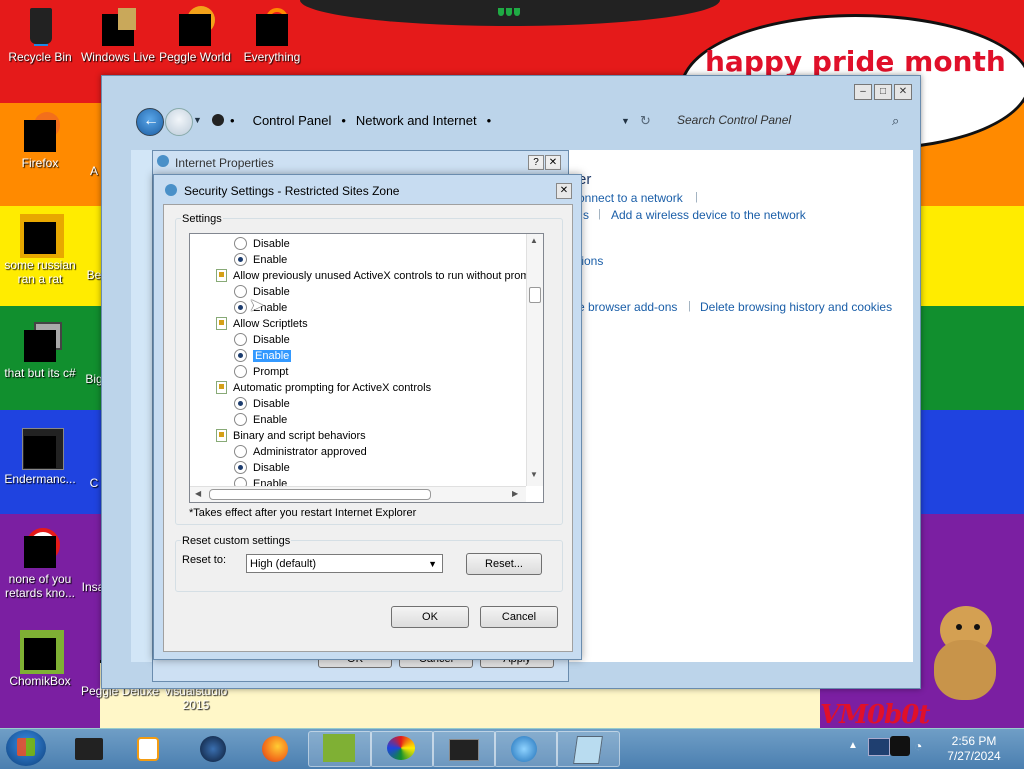 This screenshot has height=769, width=1024. Describe the element at coordinates (150, 122) in the screenshot. I see `back-button: ←` at that location.